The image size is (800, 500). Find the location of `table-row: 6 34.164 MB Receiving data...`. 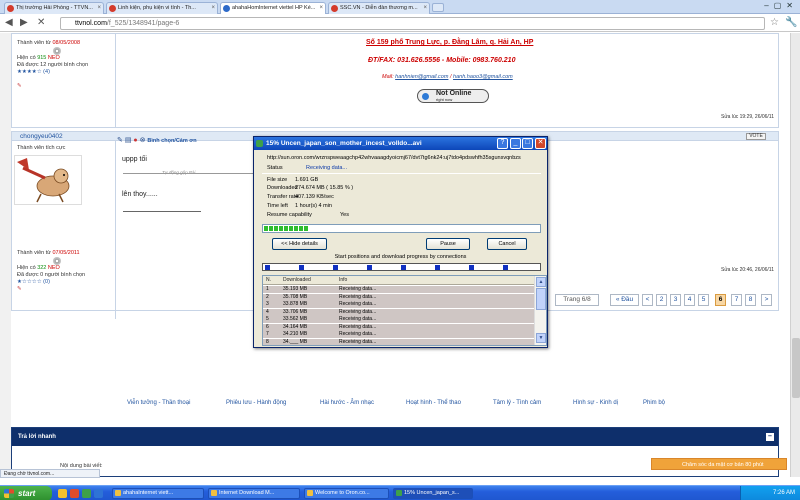

table-row: 6 34.164 MB Receiving data... is located at coordinates (399, 327).